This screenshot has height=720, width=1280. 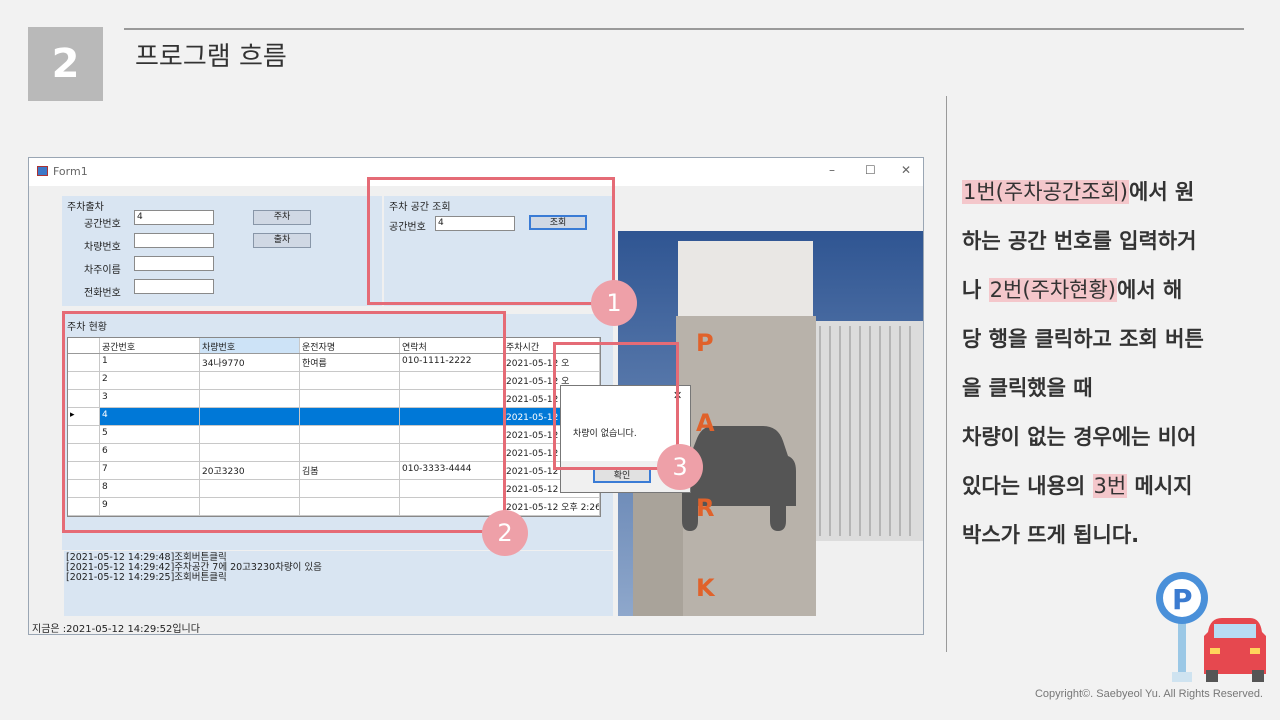 I want to click on table-cell: 2021-05-12 오후 2:26, so click(x=552, y=506).